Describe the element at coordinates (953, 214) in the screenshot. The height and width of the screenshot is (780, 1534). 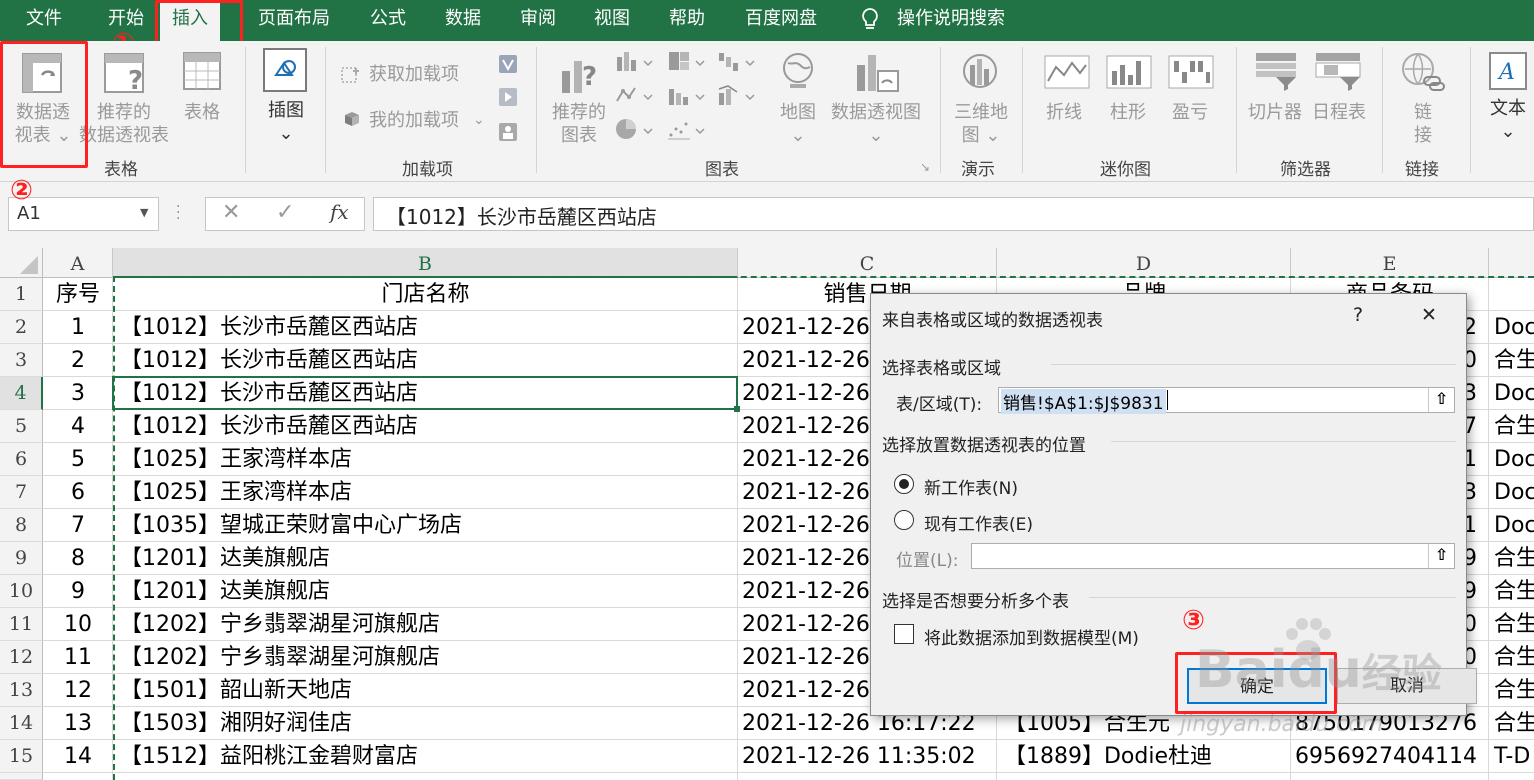
I see `formula-input: 【1012】长沙市岳麓区西站店` at that location.